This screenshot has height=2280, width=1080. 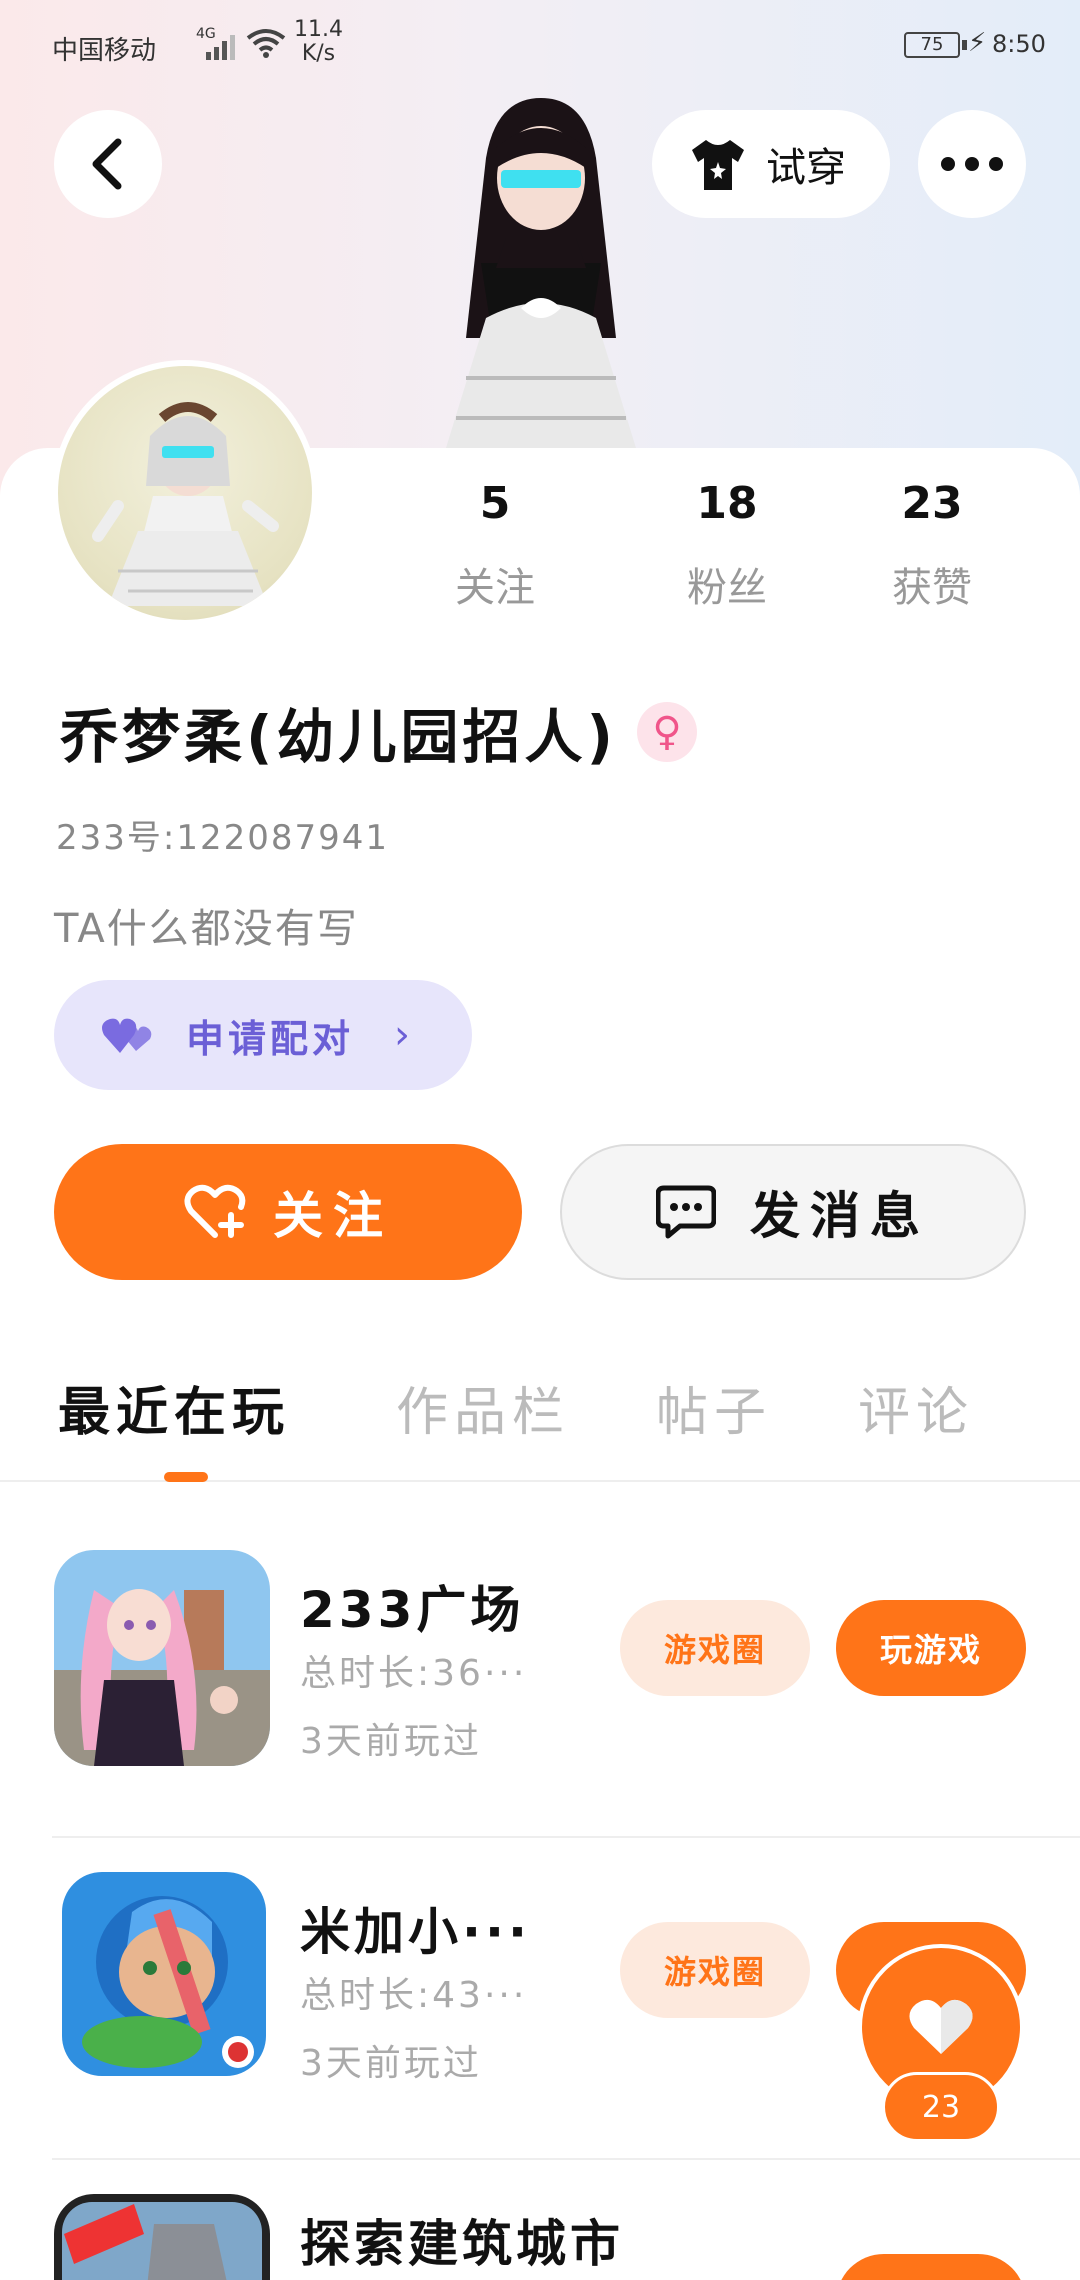 What do you see at coordinates (185, 504) in the screenshot?
I see `avatar-figure-icon` at bounding box center [185, 504].